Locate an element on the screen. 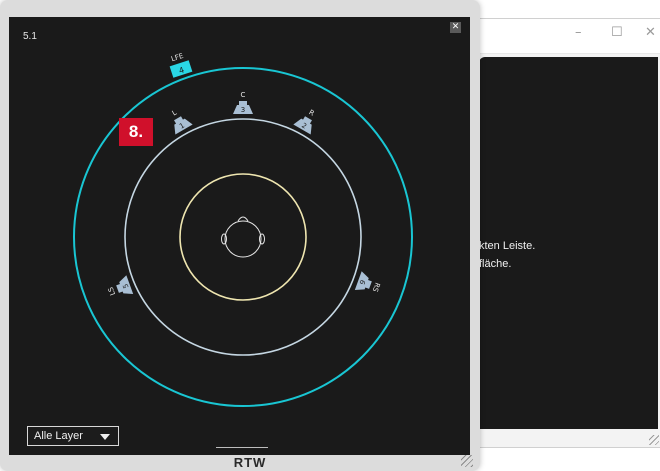  maximize-button: ☐ is located at coordinates (617, 32).